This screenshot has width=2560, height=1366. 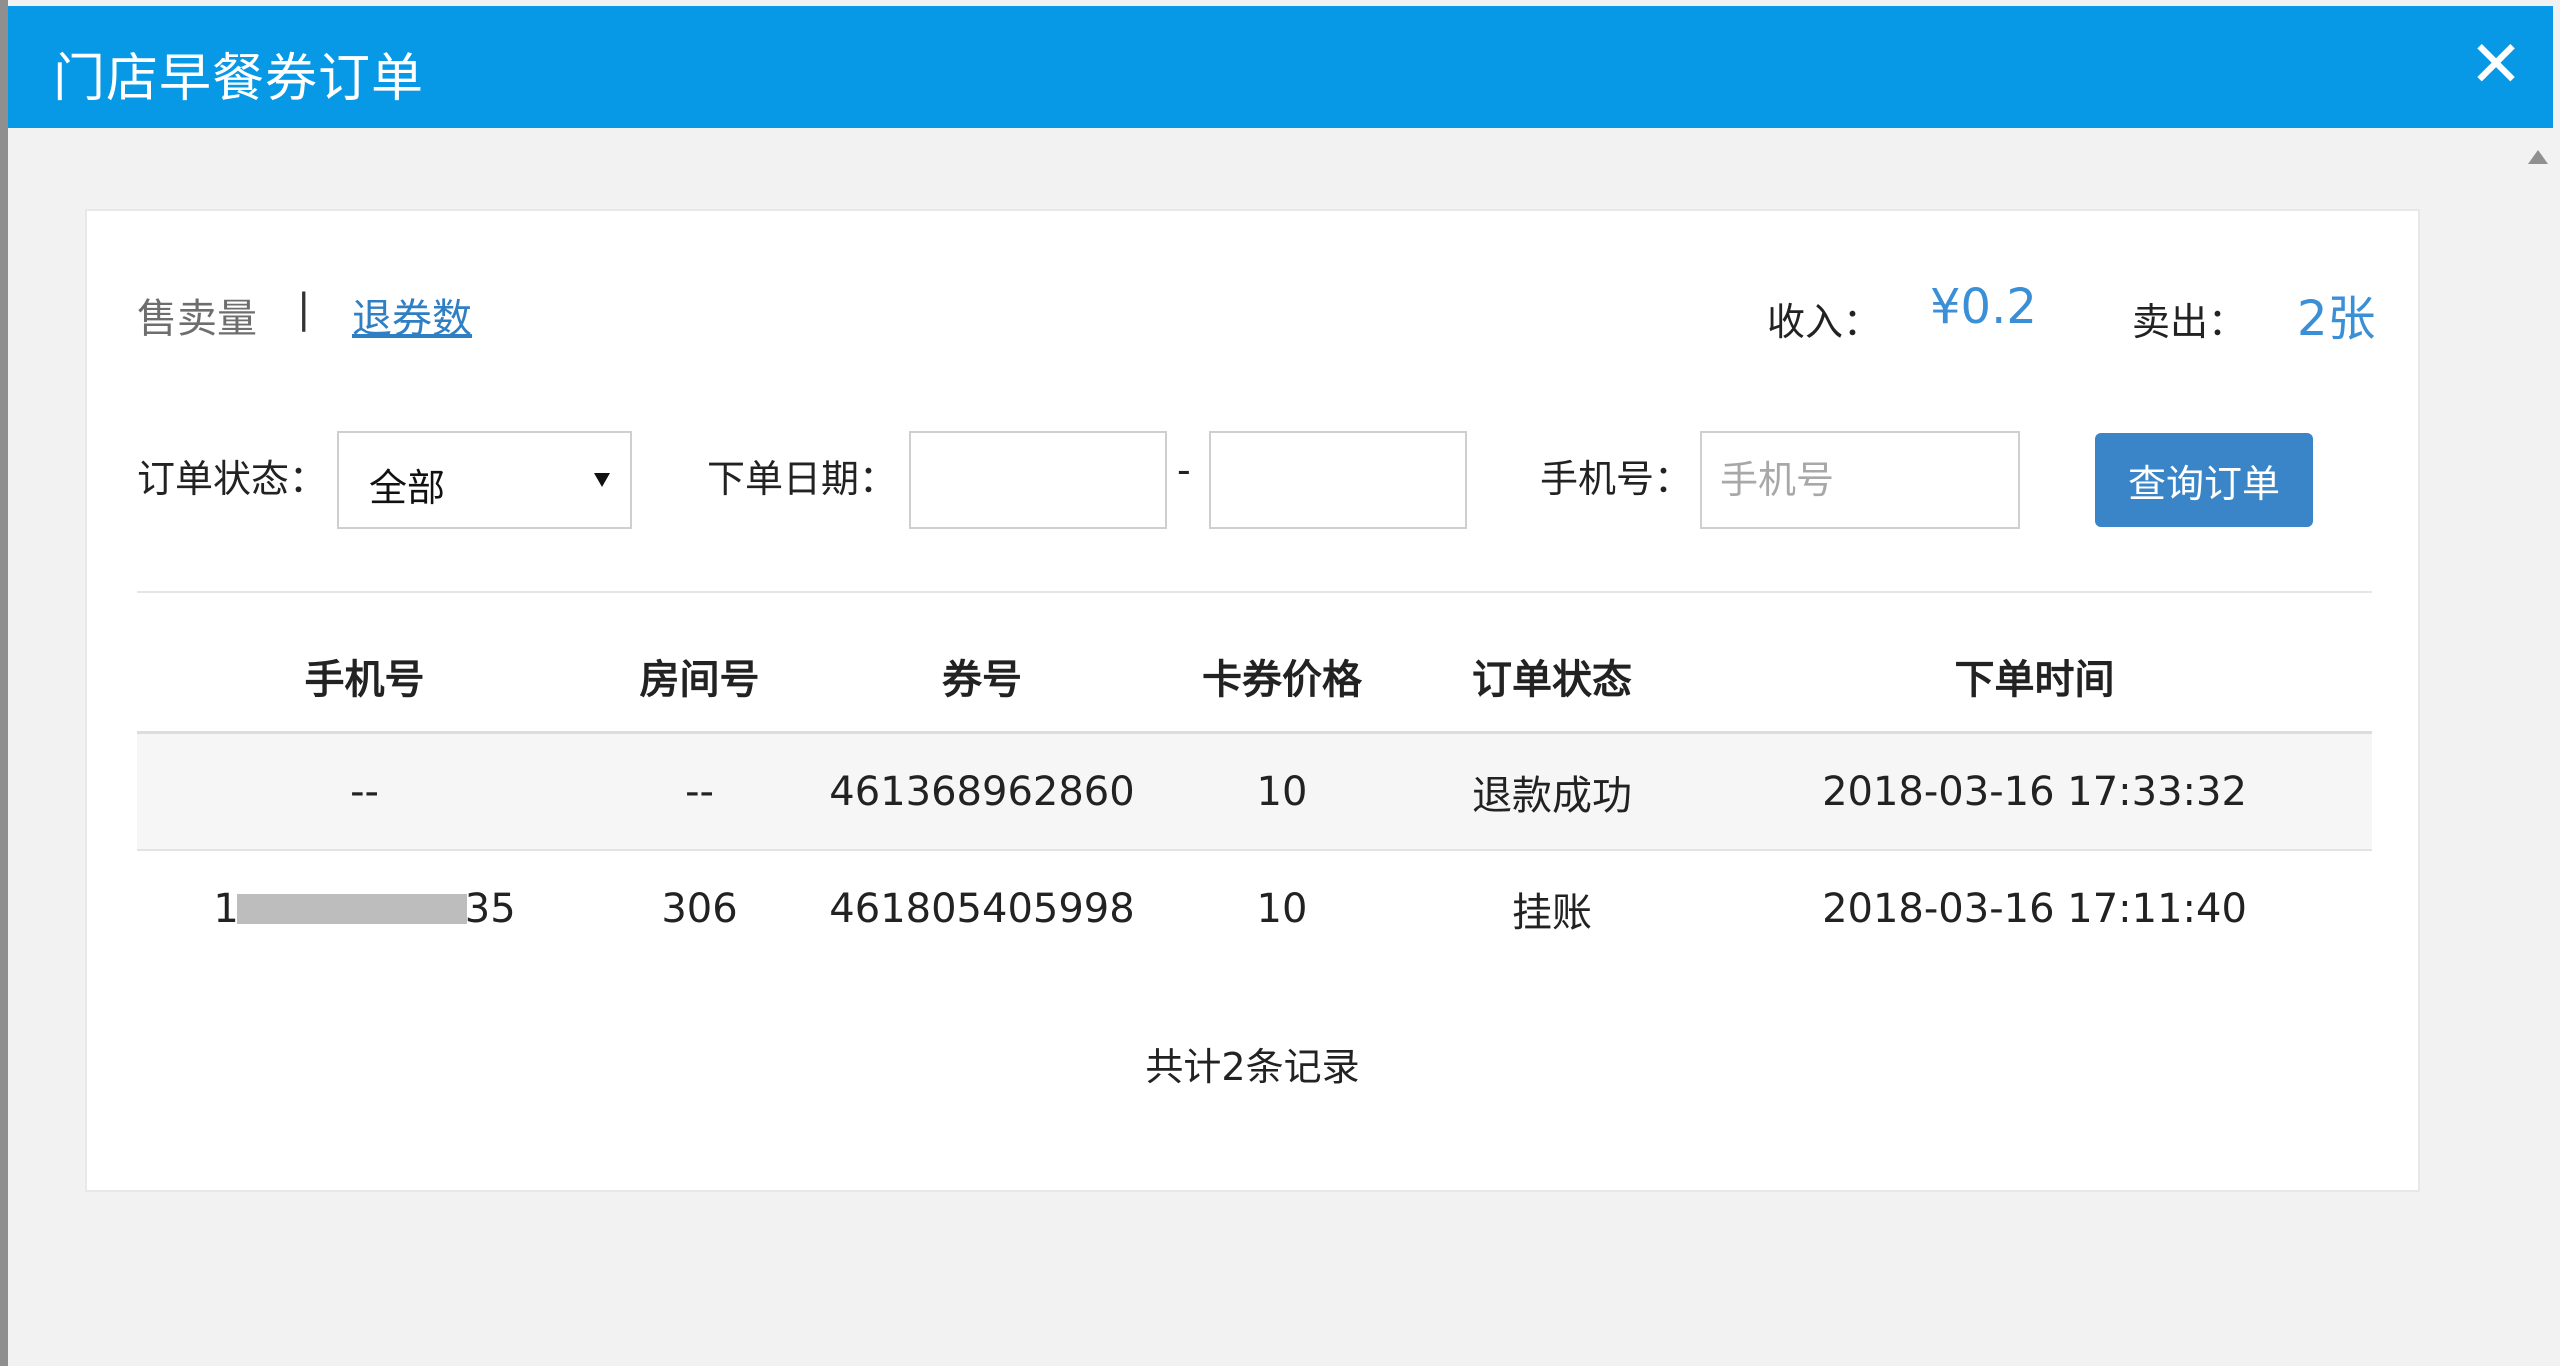 What do you see at coordinates (490, 908) in the screenshot?
I see `phone-suffix: 35` at bounding box center [490, 908].